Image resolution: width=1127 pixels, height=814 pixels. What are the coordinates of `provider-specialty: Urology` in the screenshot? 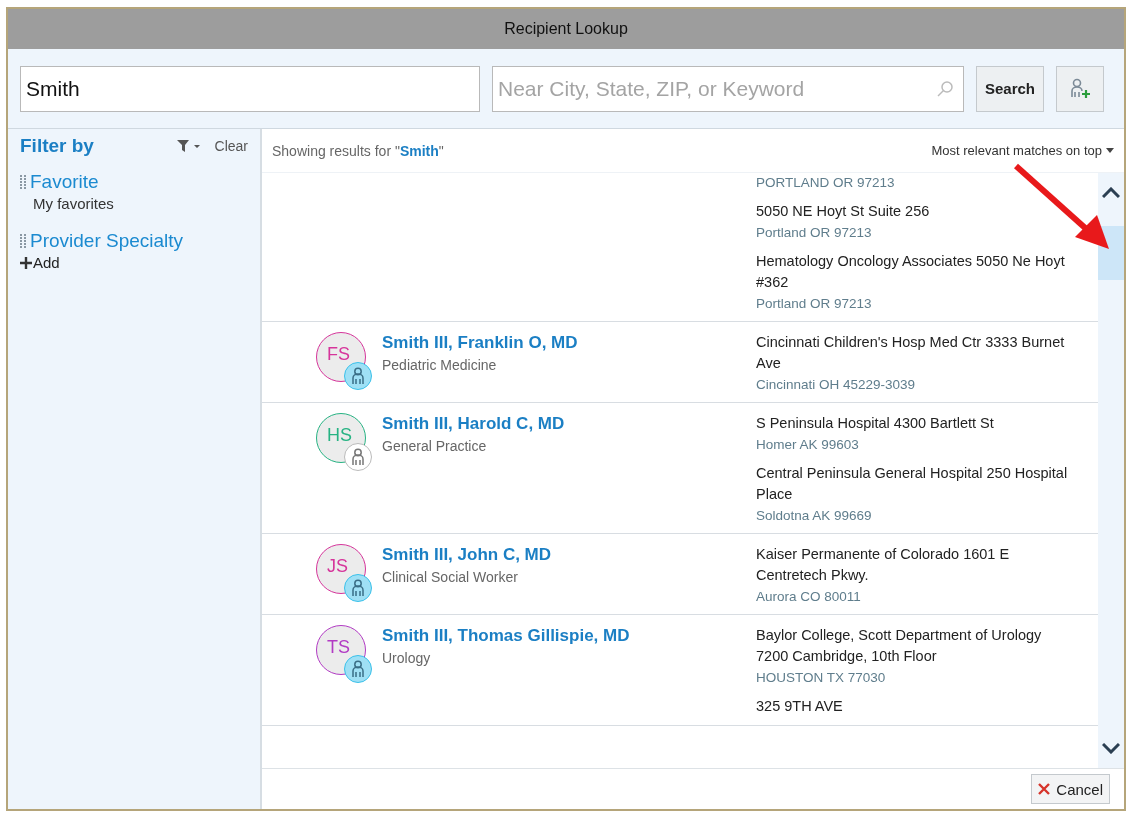 It's located at (407, 658).